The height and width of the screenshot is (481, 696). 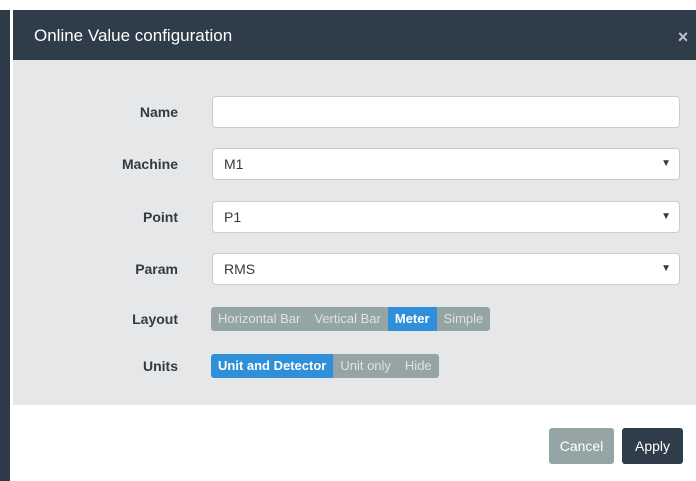 What do you see at coordinates (259, 319) in the screenshot?
I see `layout-option-horizontal-bar: Horizontal Bar` at bounding box center [259, 319].